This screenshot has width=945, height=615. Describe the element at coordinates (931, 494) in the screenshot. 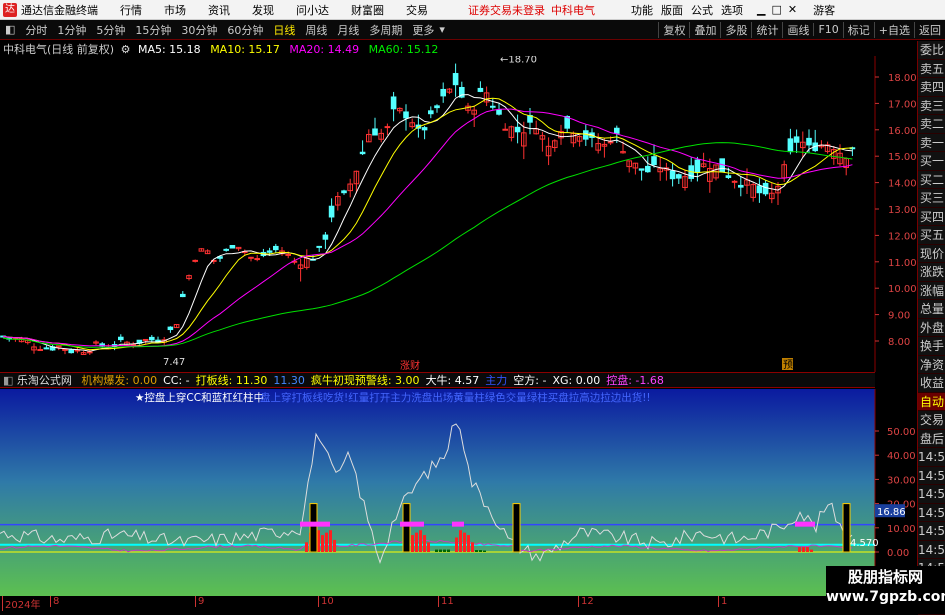

I see `sidebar-item-24: 14:56` at that location.